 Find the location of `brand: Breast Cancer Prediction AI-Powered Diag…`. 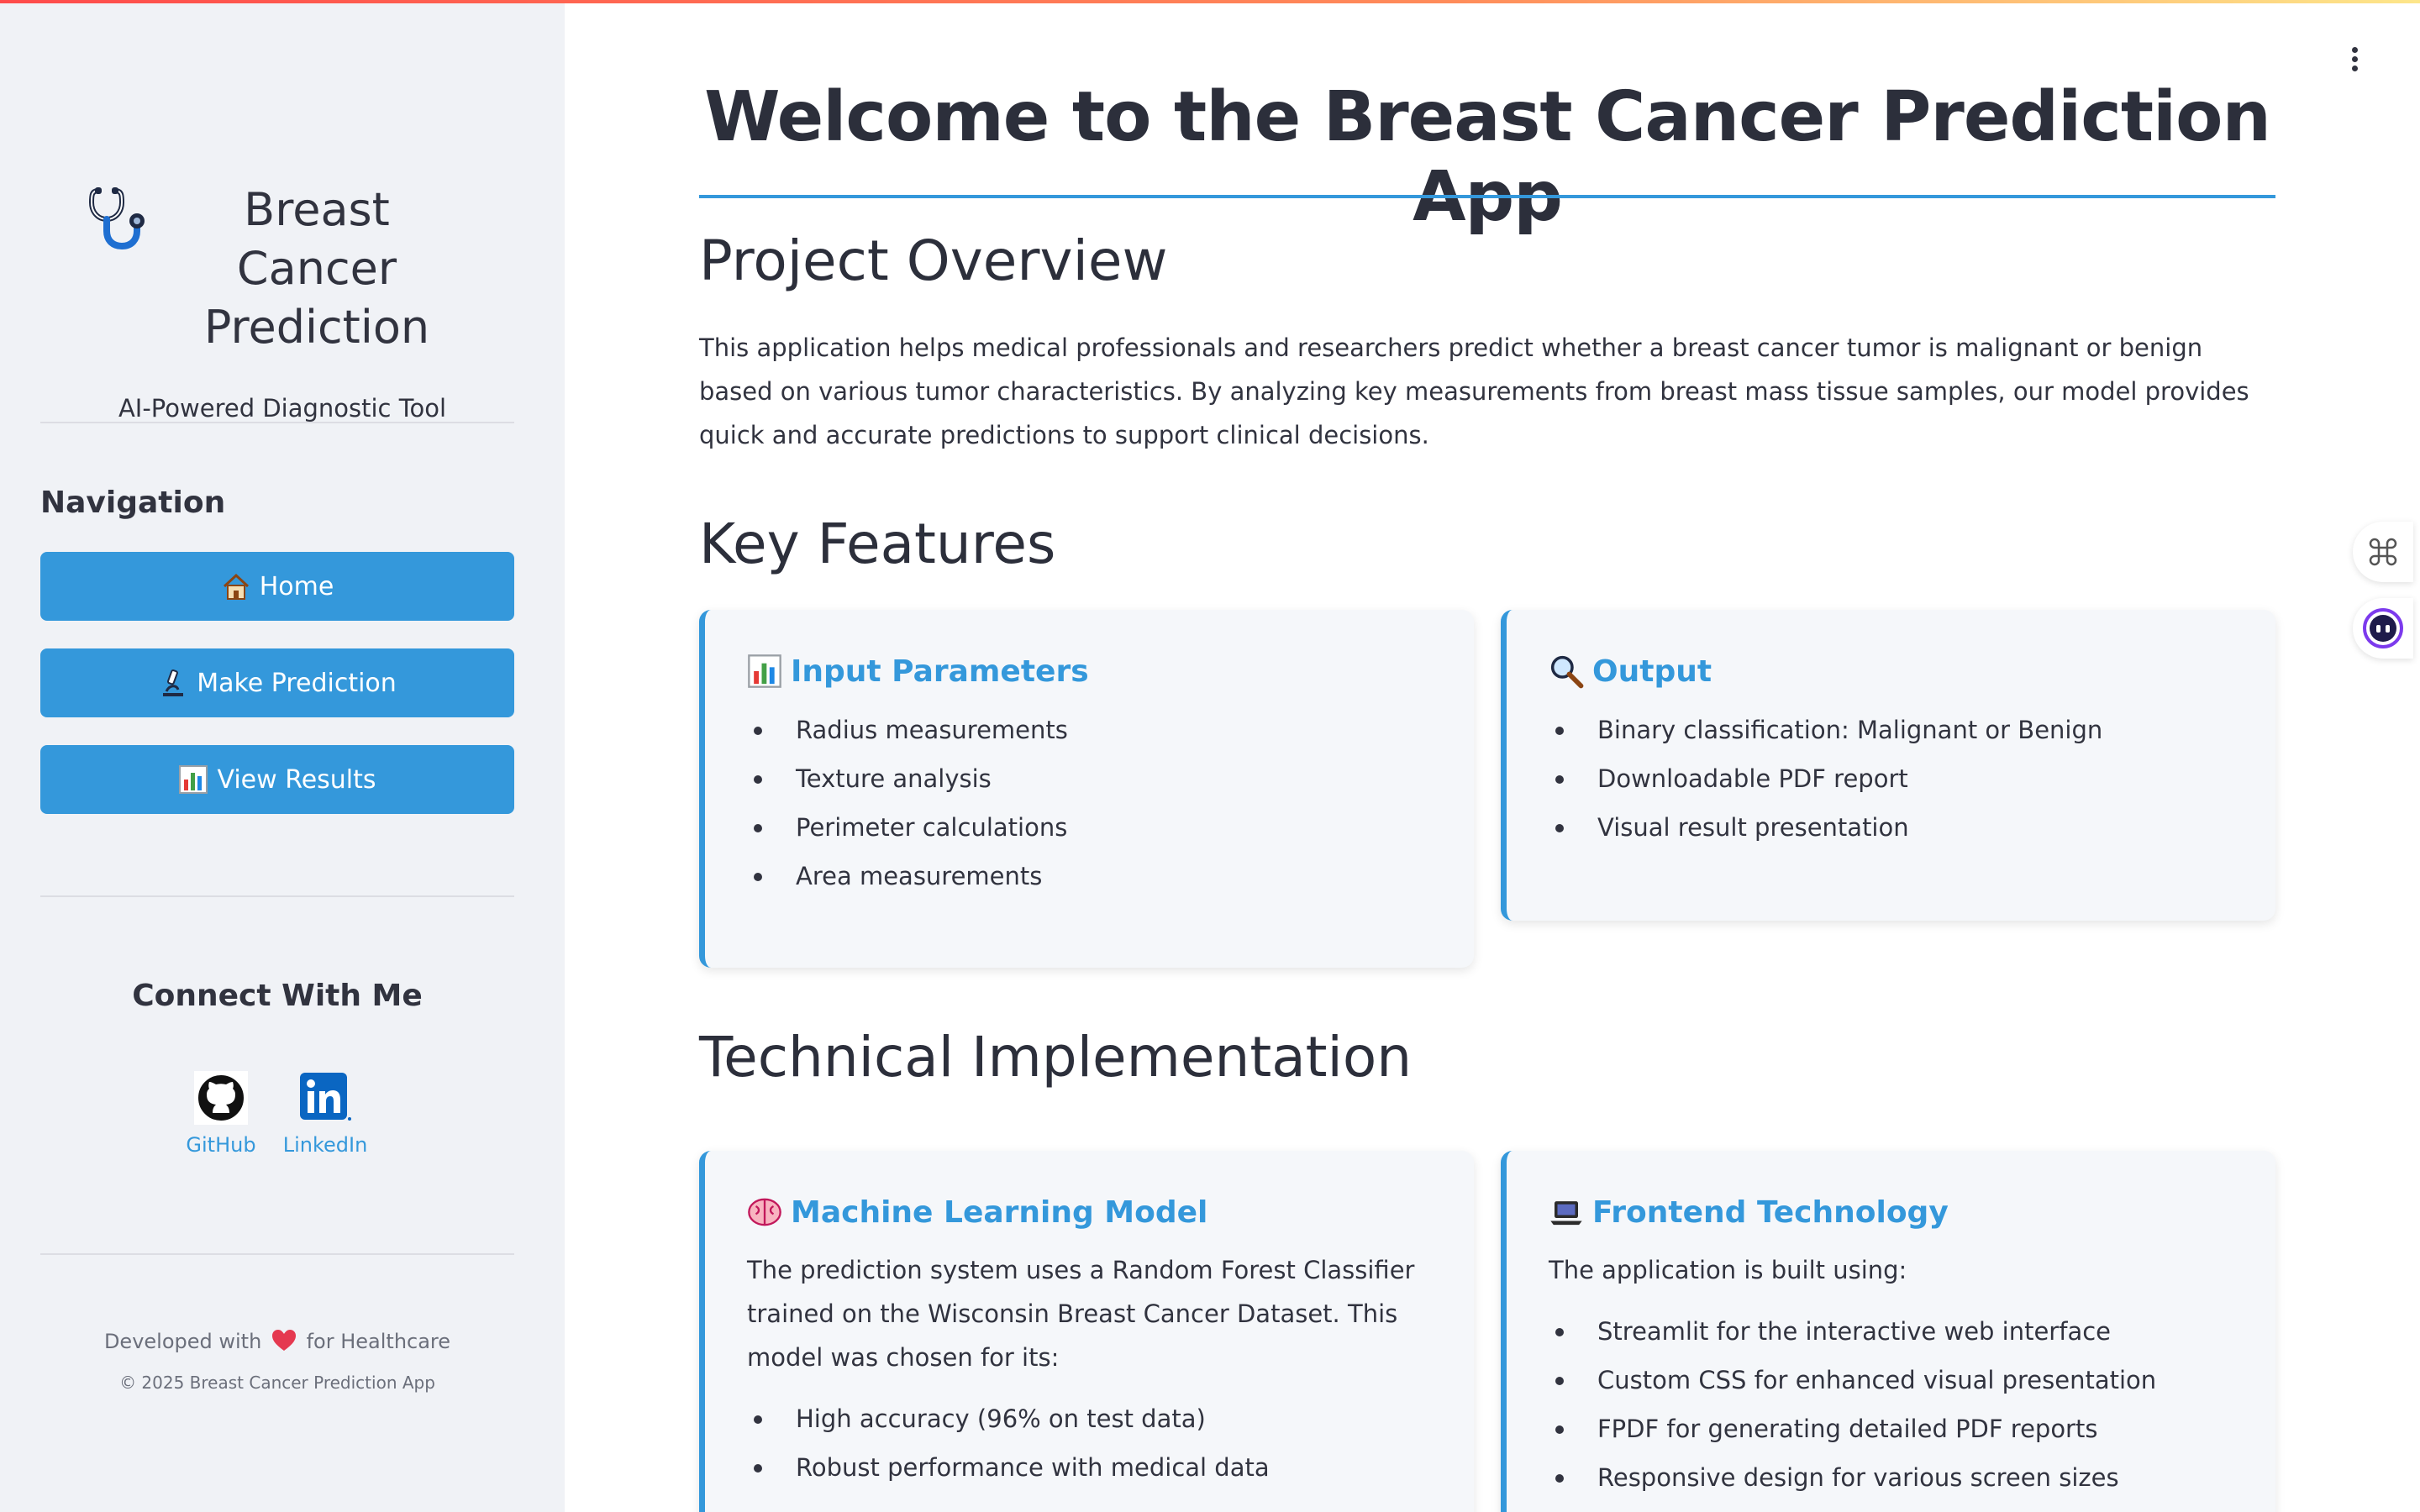

brand: Breast Cancer Prediction AI-Powered Diag… is located at coordinates (282, 302).